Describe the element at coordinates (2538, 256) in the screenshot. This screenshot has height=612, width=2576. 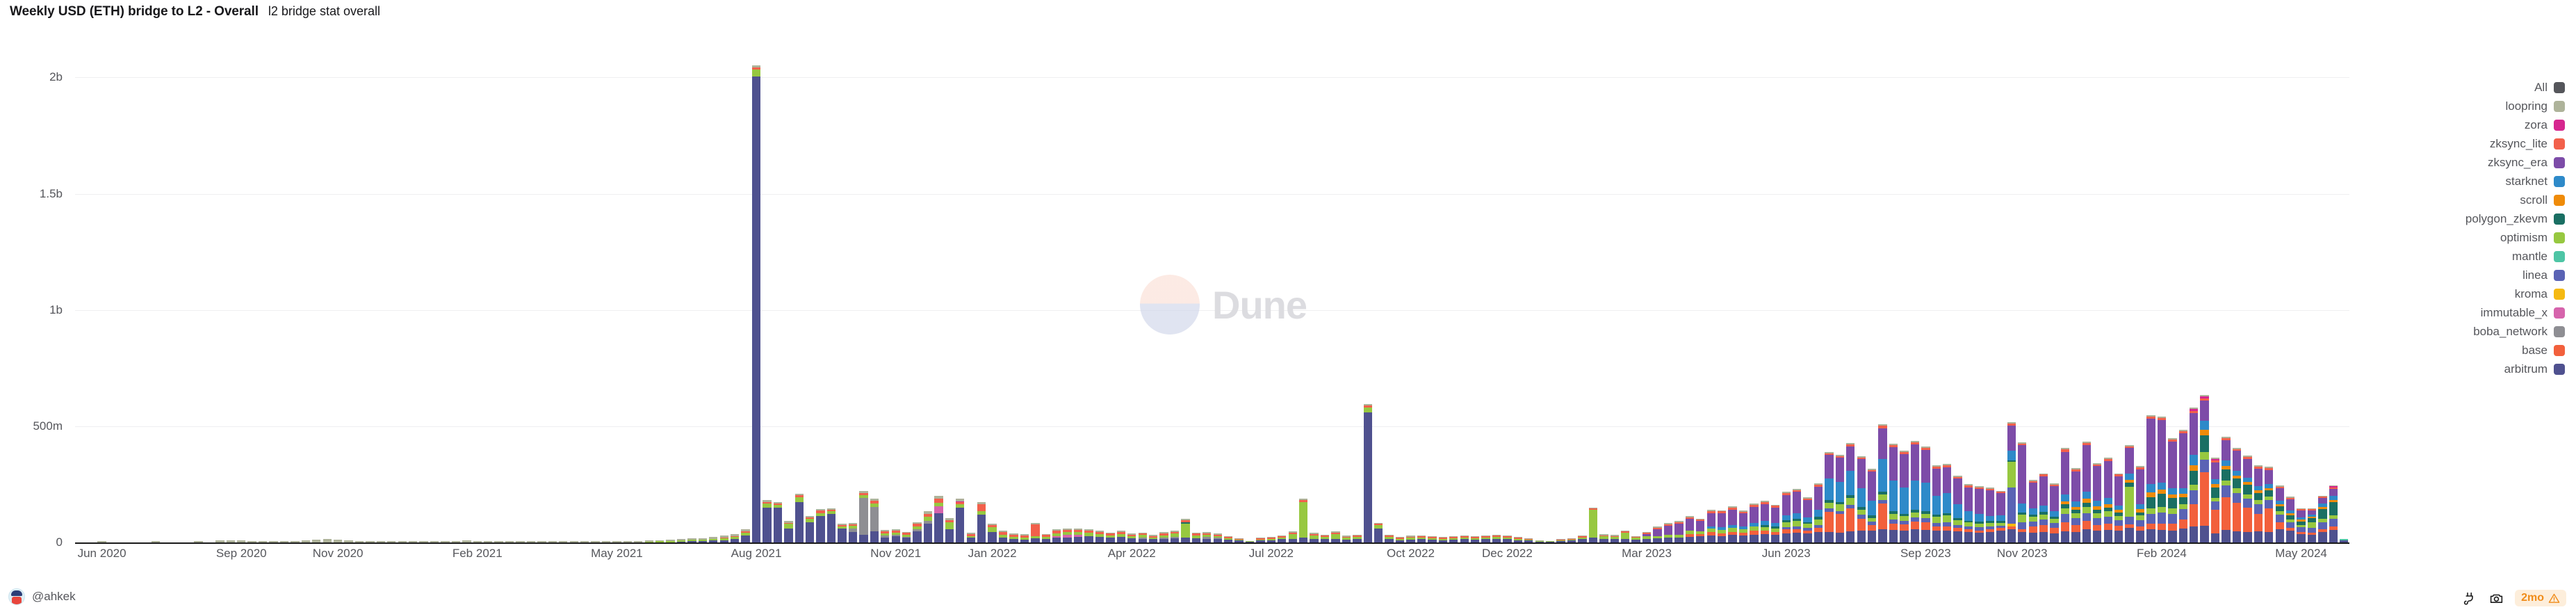
I see `legend-item-mantle: mantle` at that location.